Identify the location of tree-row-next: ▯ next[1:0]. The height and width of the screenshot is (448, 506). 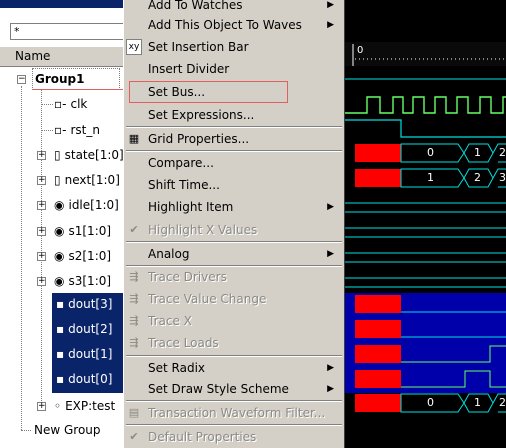
(87, 180).